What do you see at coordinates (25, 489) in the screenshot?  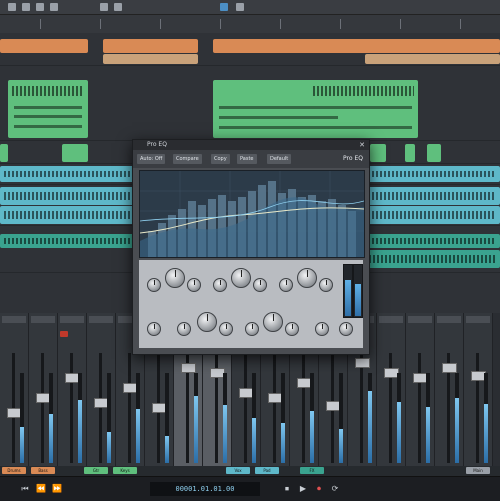 I see `rewind-start-icon: ⏮` at bounding box center [25, 489].